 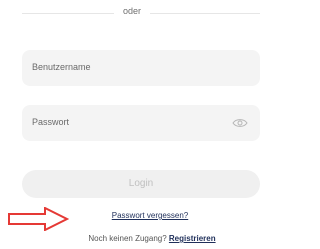 I want to click on register-prompt: Noch keinen Zugang? Registrieren, so click(x=152, y=238).